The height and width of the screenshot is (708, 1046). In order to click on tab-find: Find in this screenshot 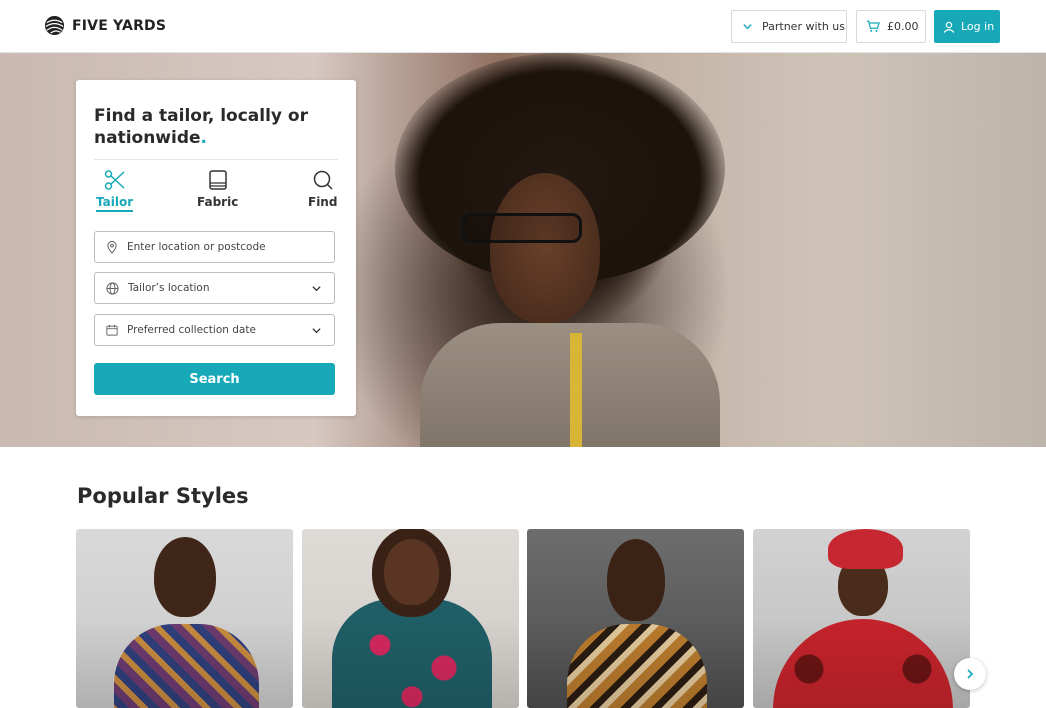, I will do `click(322, 188)`.